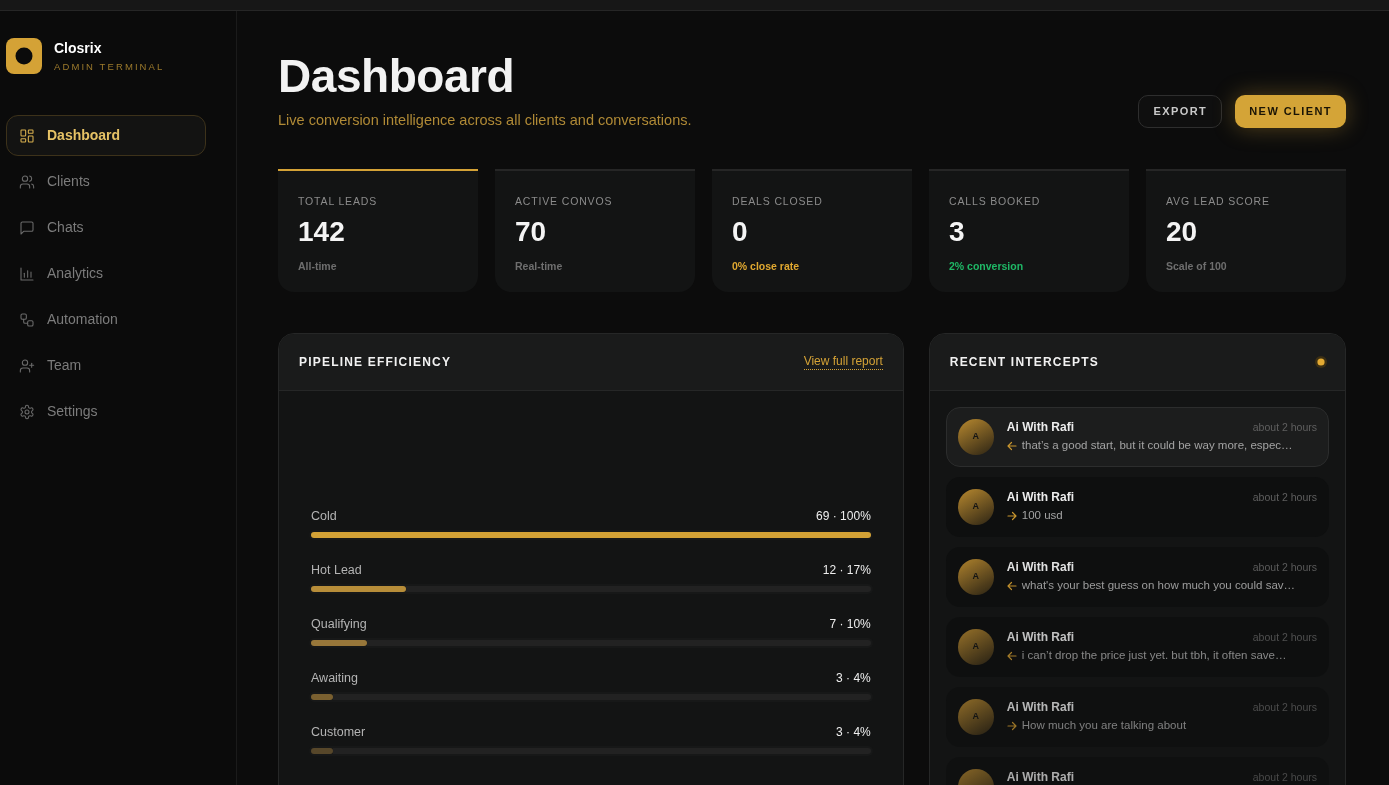 This screenshot has width=1389, height=785. What do you see at coordinates (1321, 362) in the screenshot?
I see `status-dot-icon` at bounding box center [1321, 362].